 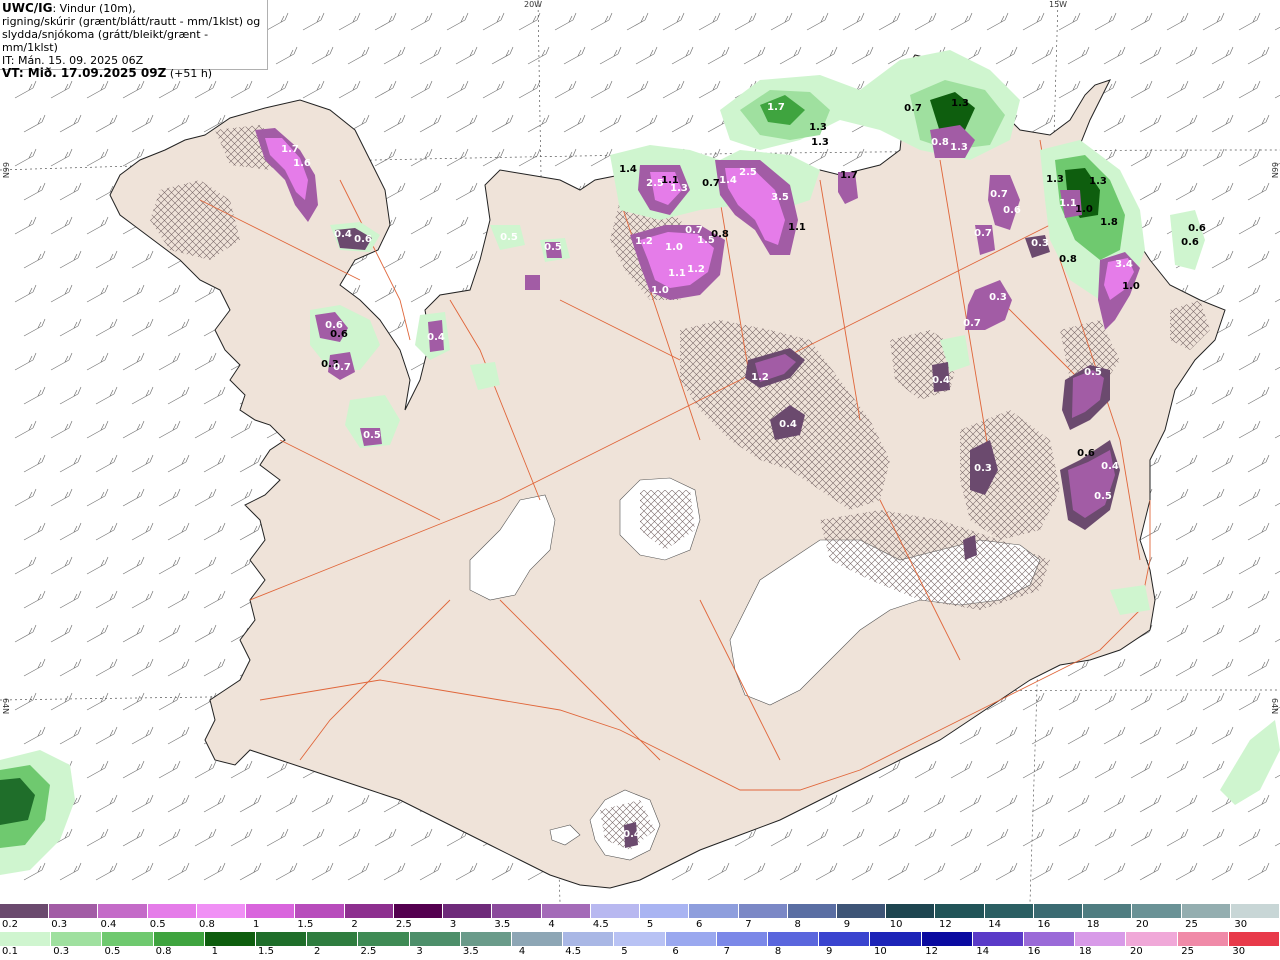 What do you see at coordinates (1058, 4) in the screenshot?
I see `lon-label-15w: 15W` at bounding box center [1058, 4].